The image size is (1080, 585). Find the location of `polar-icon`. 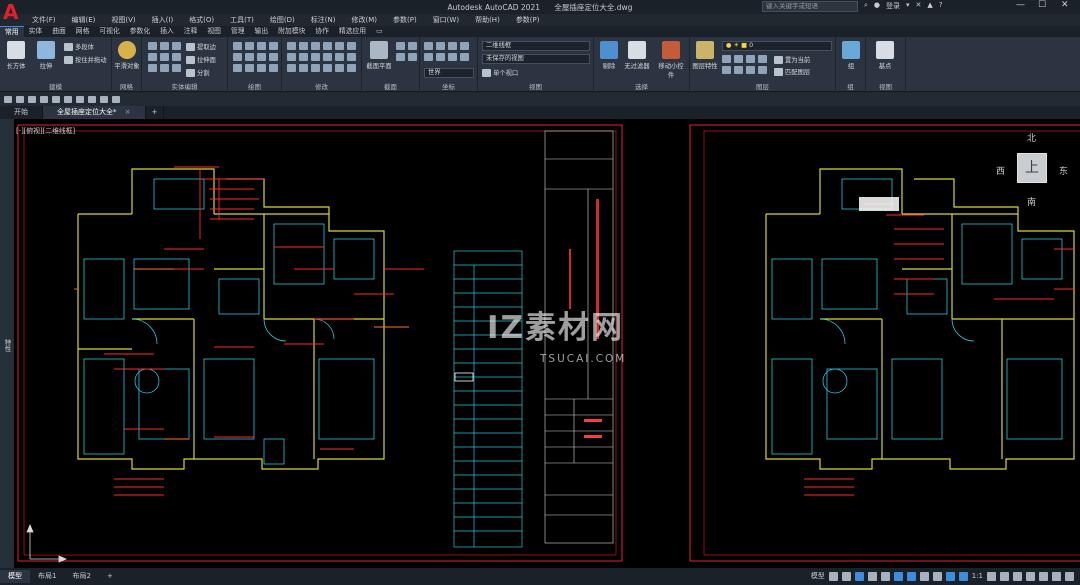

polar-icon is located at coordinates (872, 576).